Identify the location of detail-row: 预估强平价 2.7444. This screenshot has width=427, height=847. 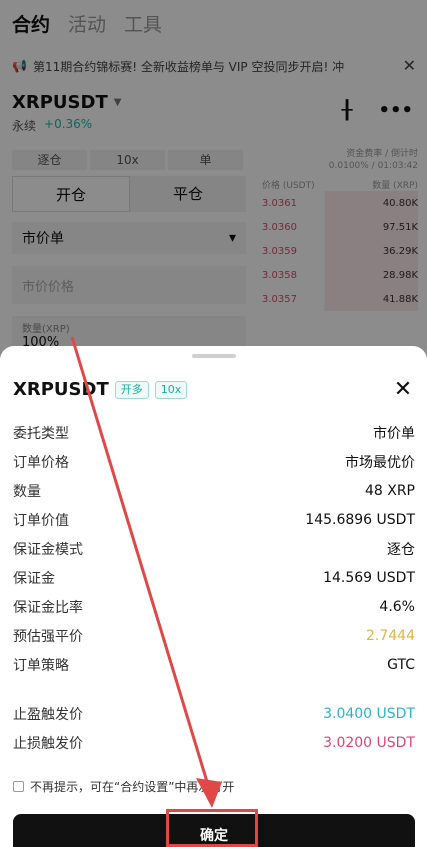
(214, 635).